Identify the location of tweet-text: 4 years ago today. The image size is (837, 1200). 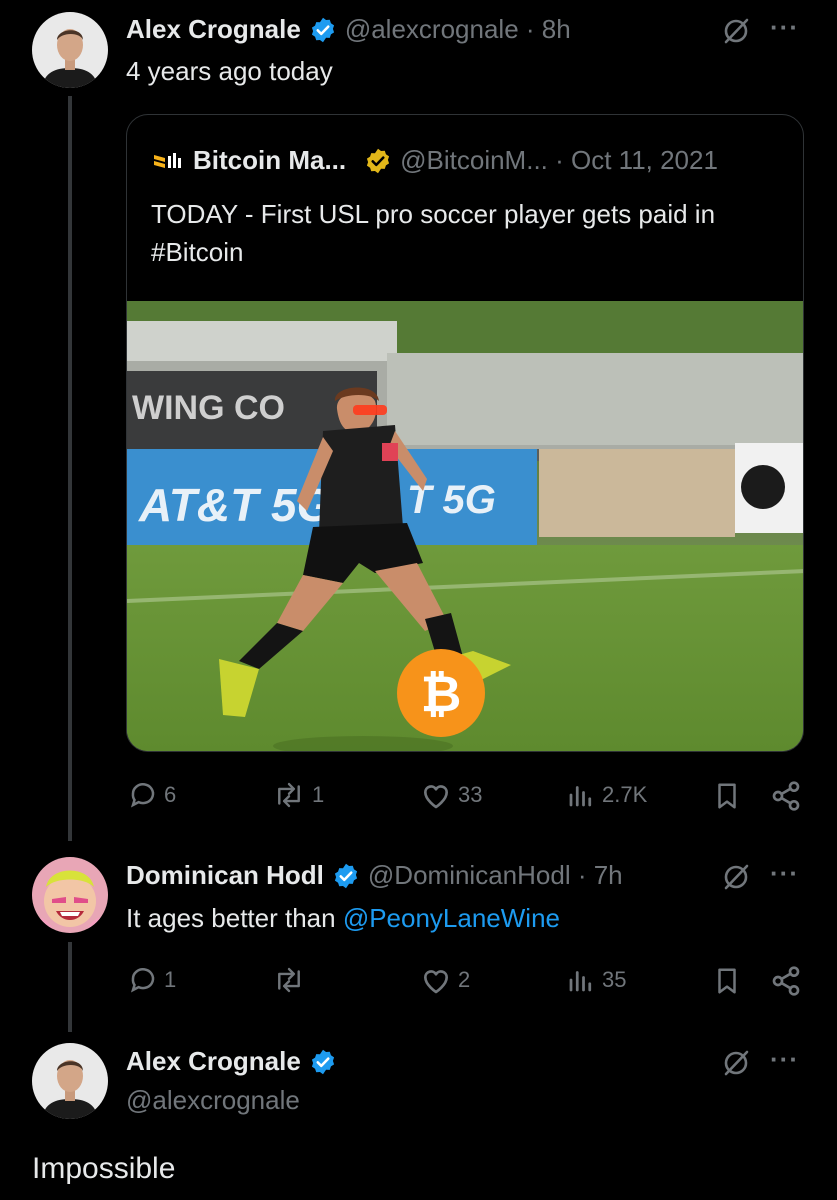
(229, 71).